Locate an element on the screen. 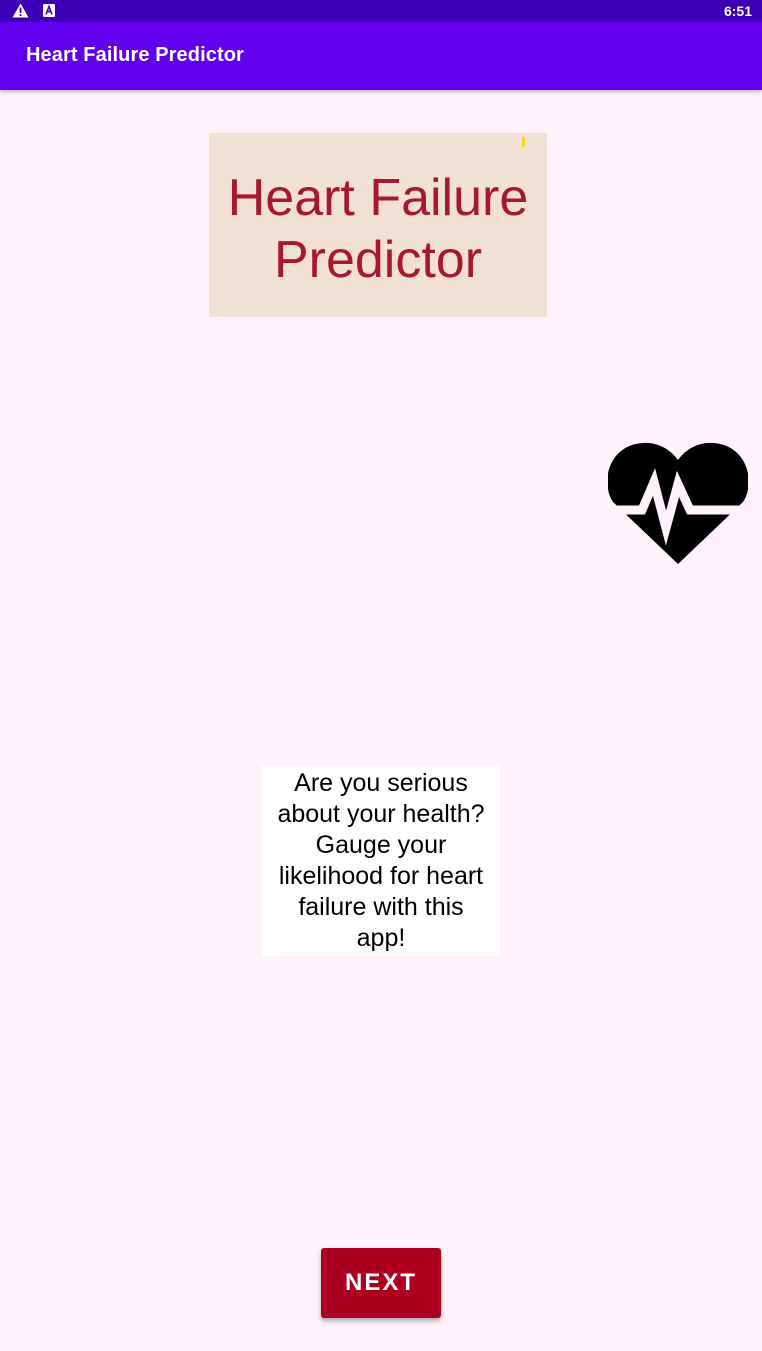 This screenshot has width=762, height=1351. banner-title: Heart Failure Predictor is located at coordinates (378, 229).